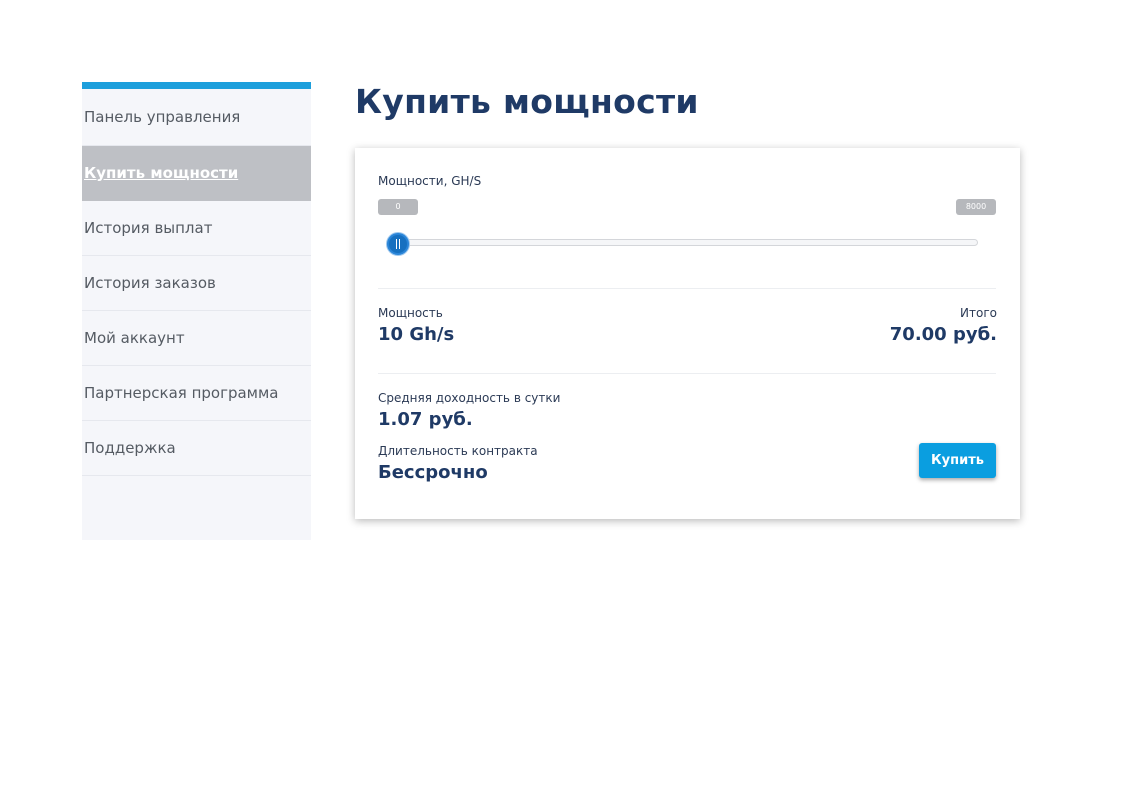 The height and width of the screenshot is (793, 1122). Describe the element at coordinates (416, 334) in the screenshot. I see `power-value: 10 Gh/s` at that location.